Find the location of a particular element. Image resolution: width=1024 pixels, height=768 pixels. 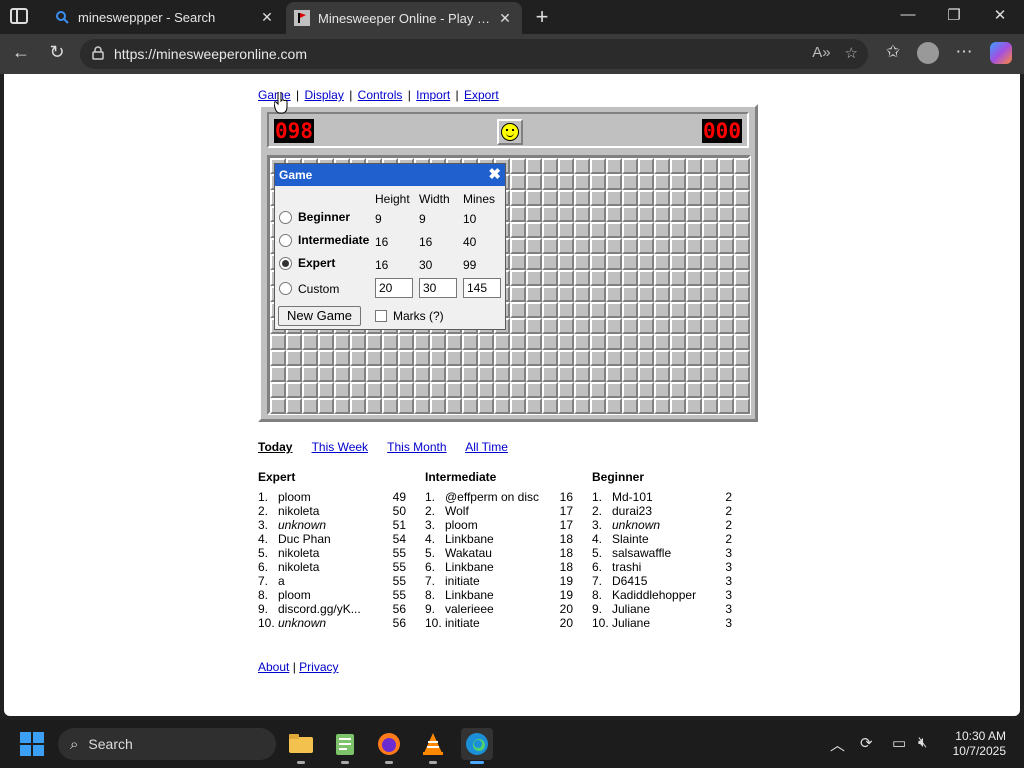

close-tab-icon: ✕ is located at coordinates (267, 17).